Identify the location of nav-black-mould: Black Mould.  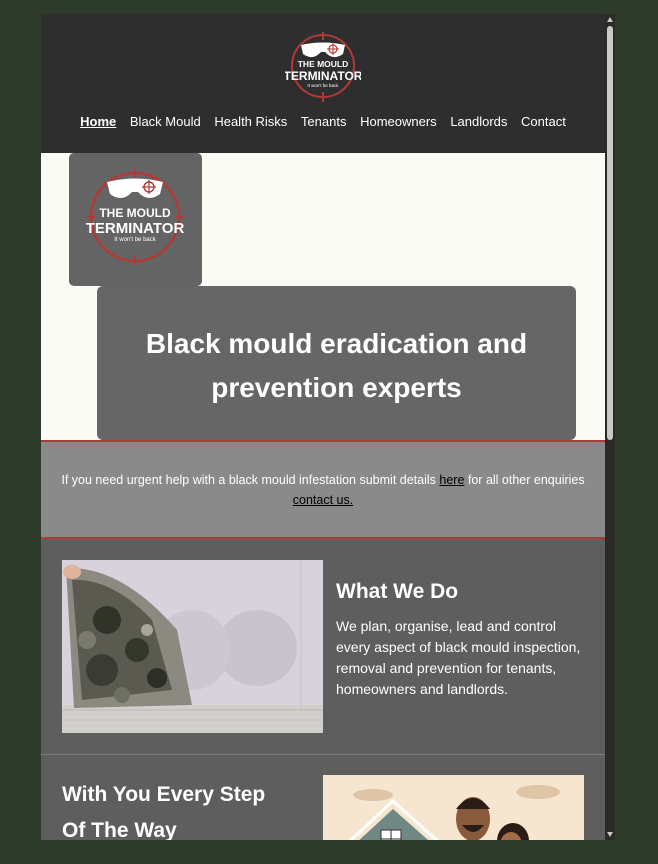
(165, 121).